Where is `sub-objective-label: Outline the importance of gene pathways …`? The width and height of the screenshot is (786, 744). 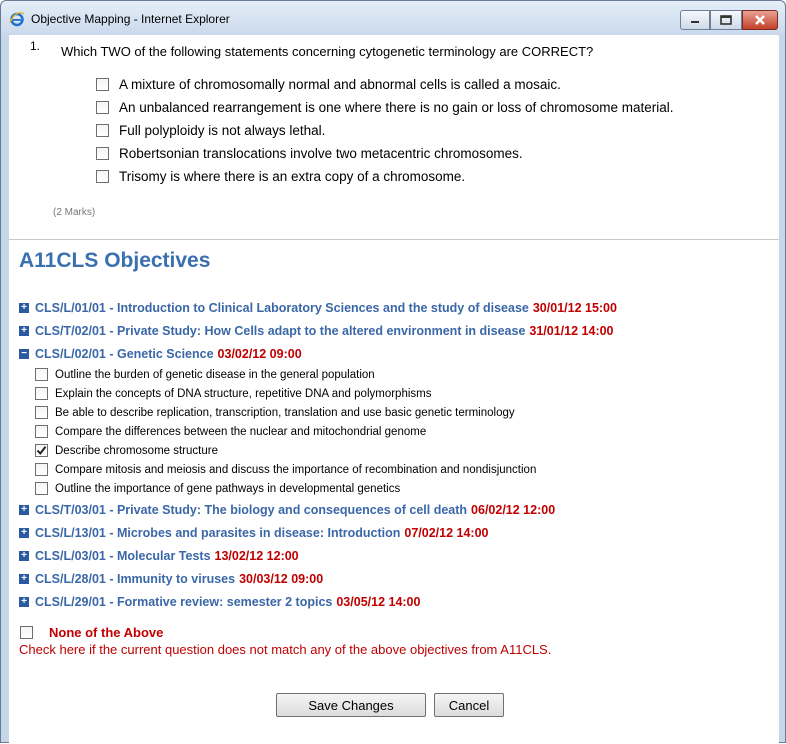 sub-objective-label: Outline the importance of gene pathways … is located at coordinates (228, 488).